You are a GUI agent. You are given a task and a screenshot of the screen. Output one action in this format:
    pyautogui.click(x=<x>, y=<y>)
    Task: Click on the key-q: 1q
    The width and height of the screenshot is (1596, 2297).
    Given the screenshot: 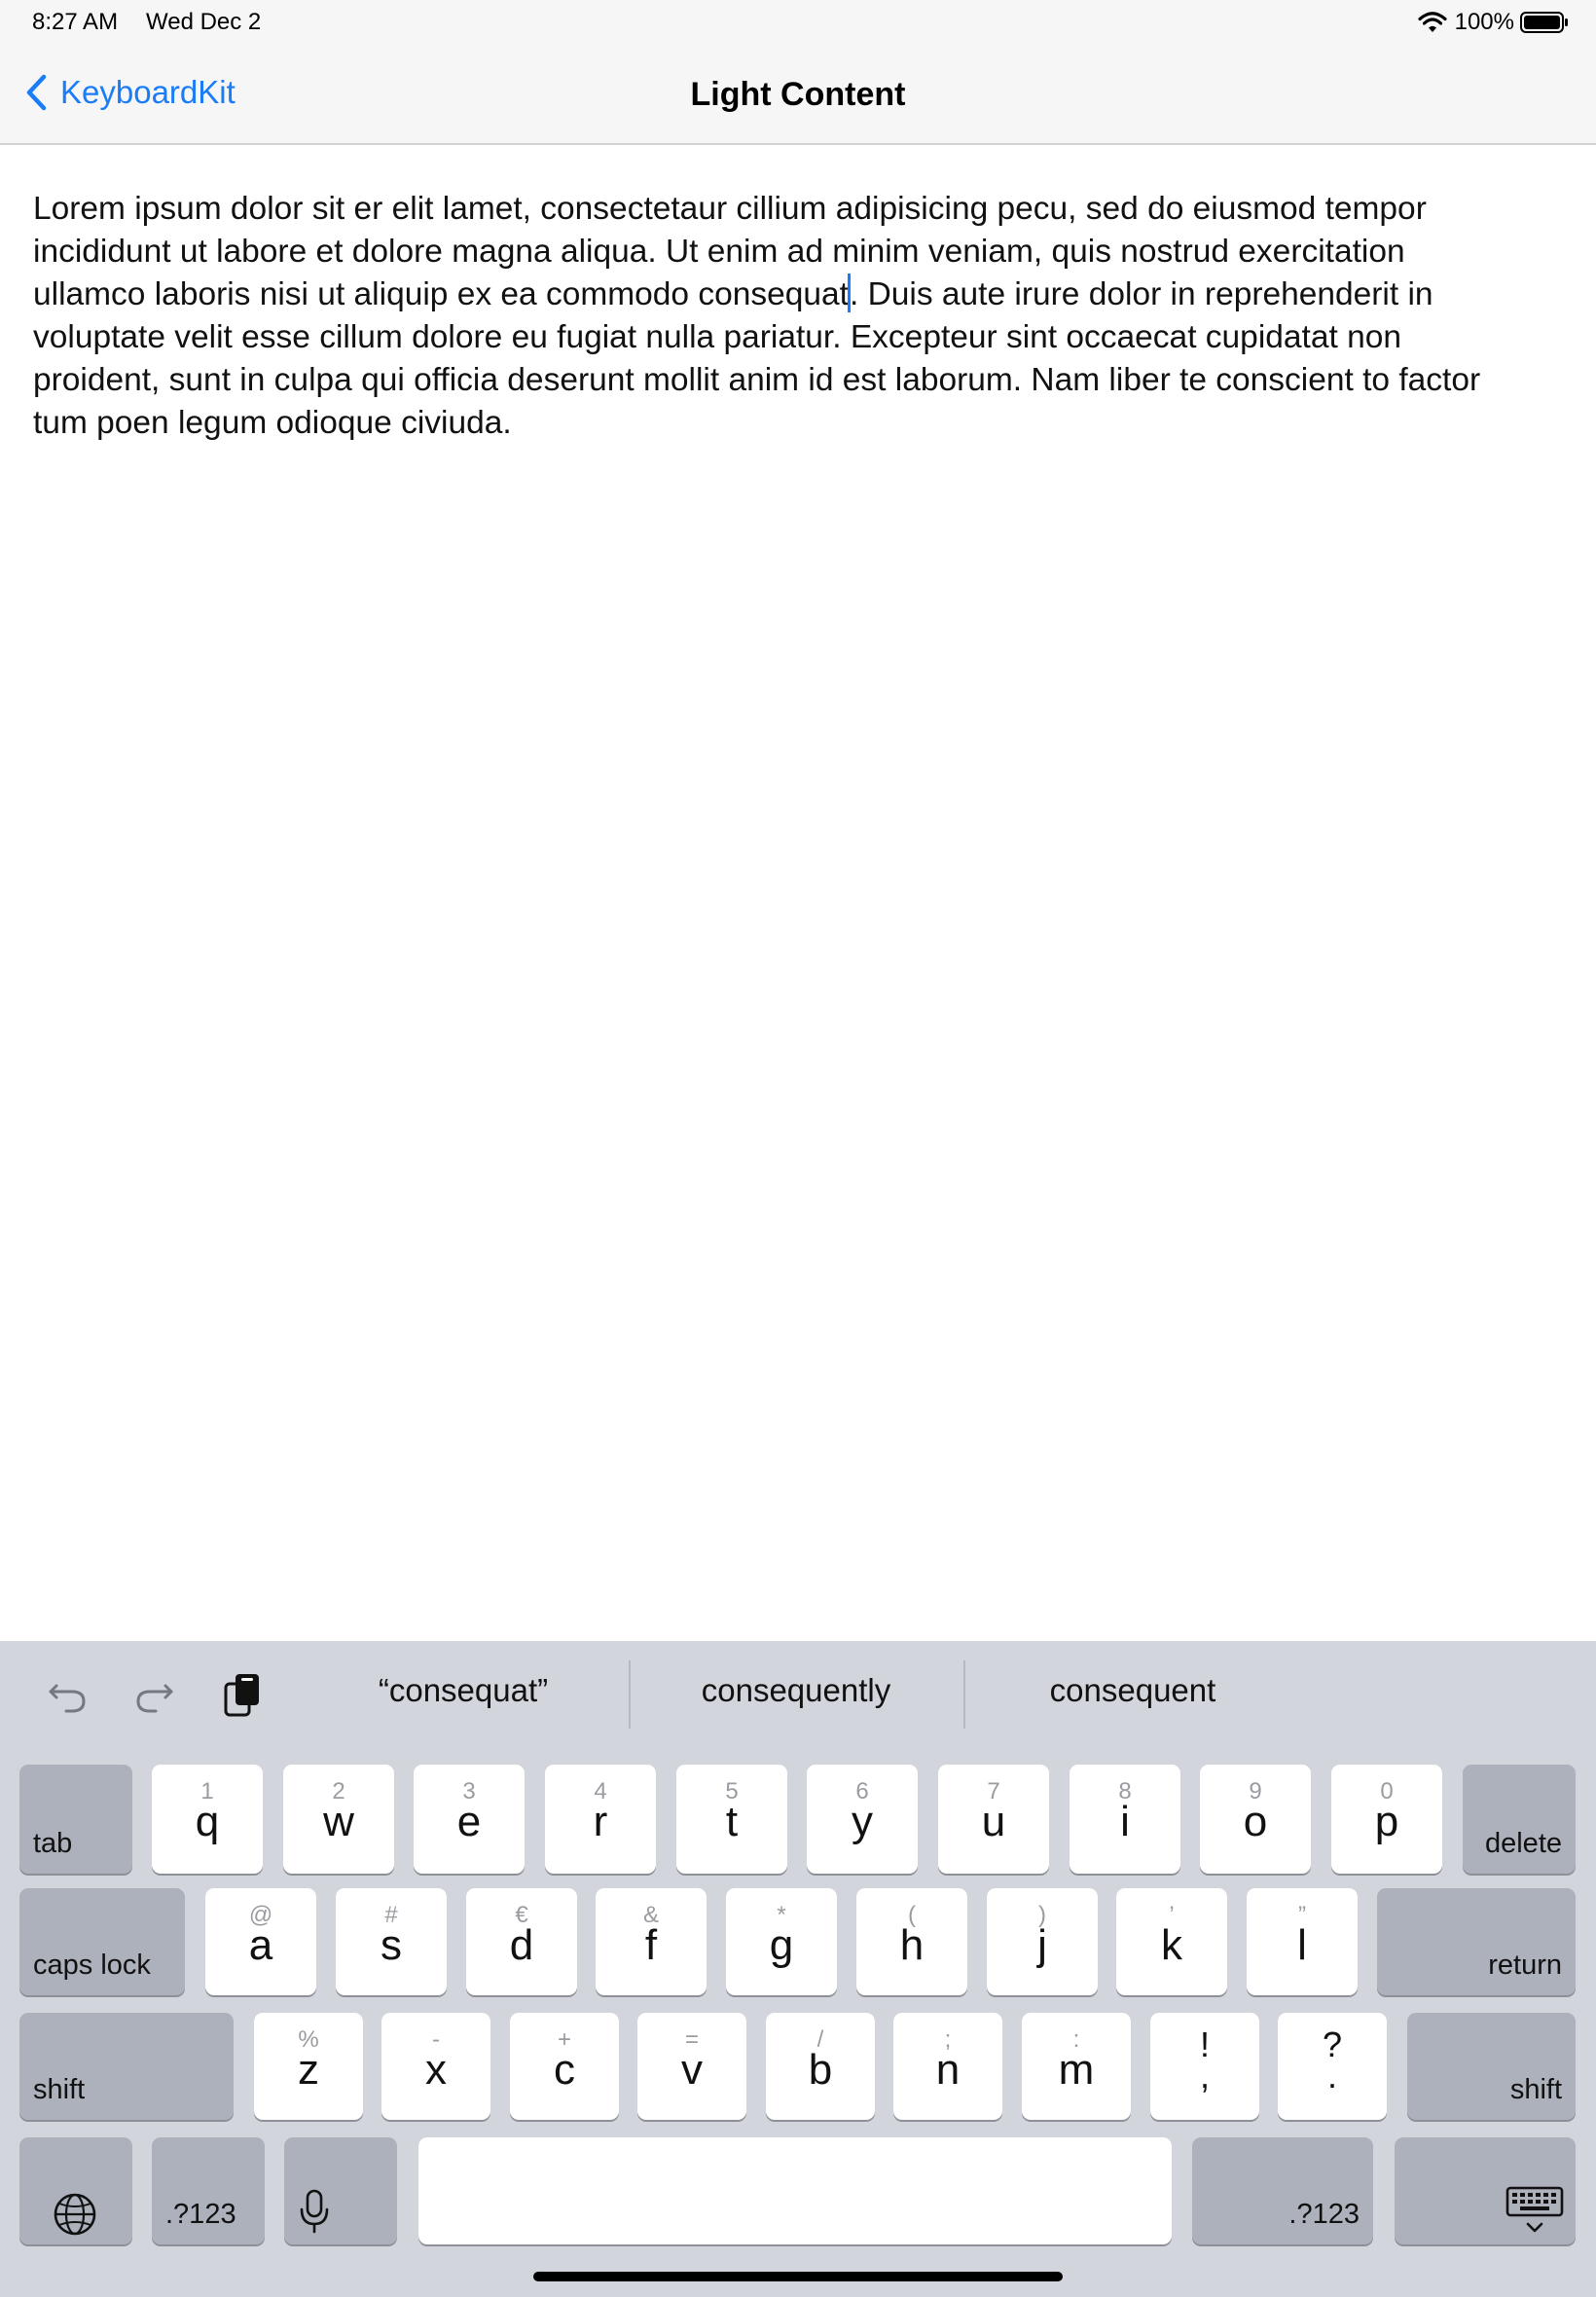 What is the action you would take?
    pyautogui.click(x=207, y=1819)
    